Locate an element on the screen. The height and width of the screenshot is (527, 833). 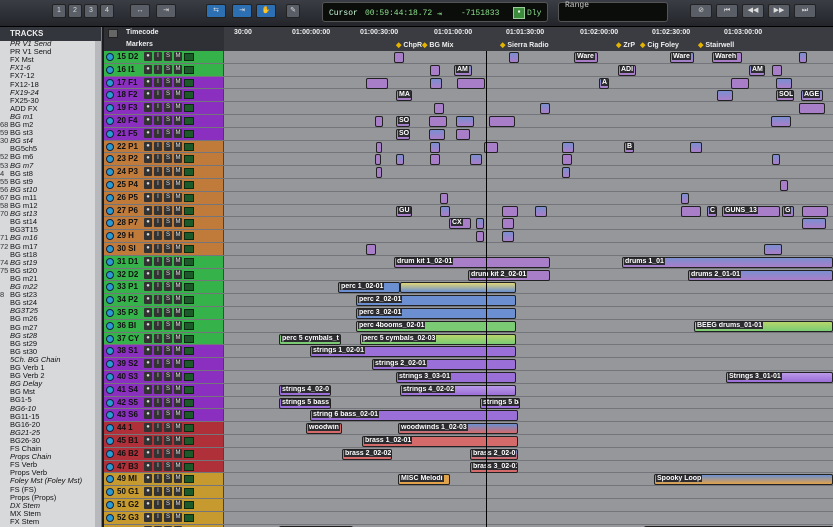
marker-item: ◆ Stairwell is located at coordinates (716, 45).